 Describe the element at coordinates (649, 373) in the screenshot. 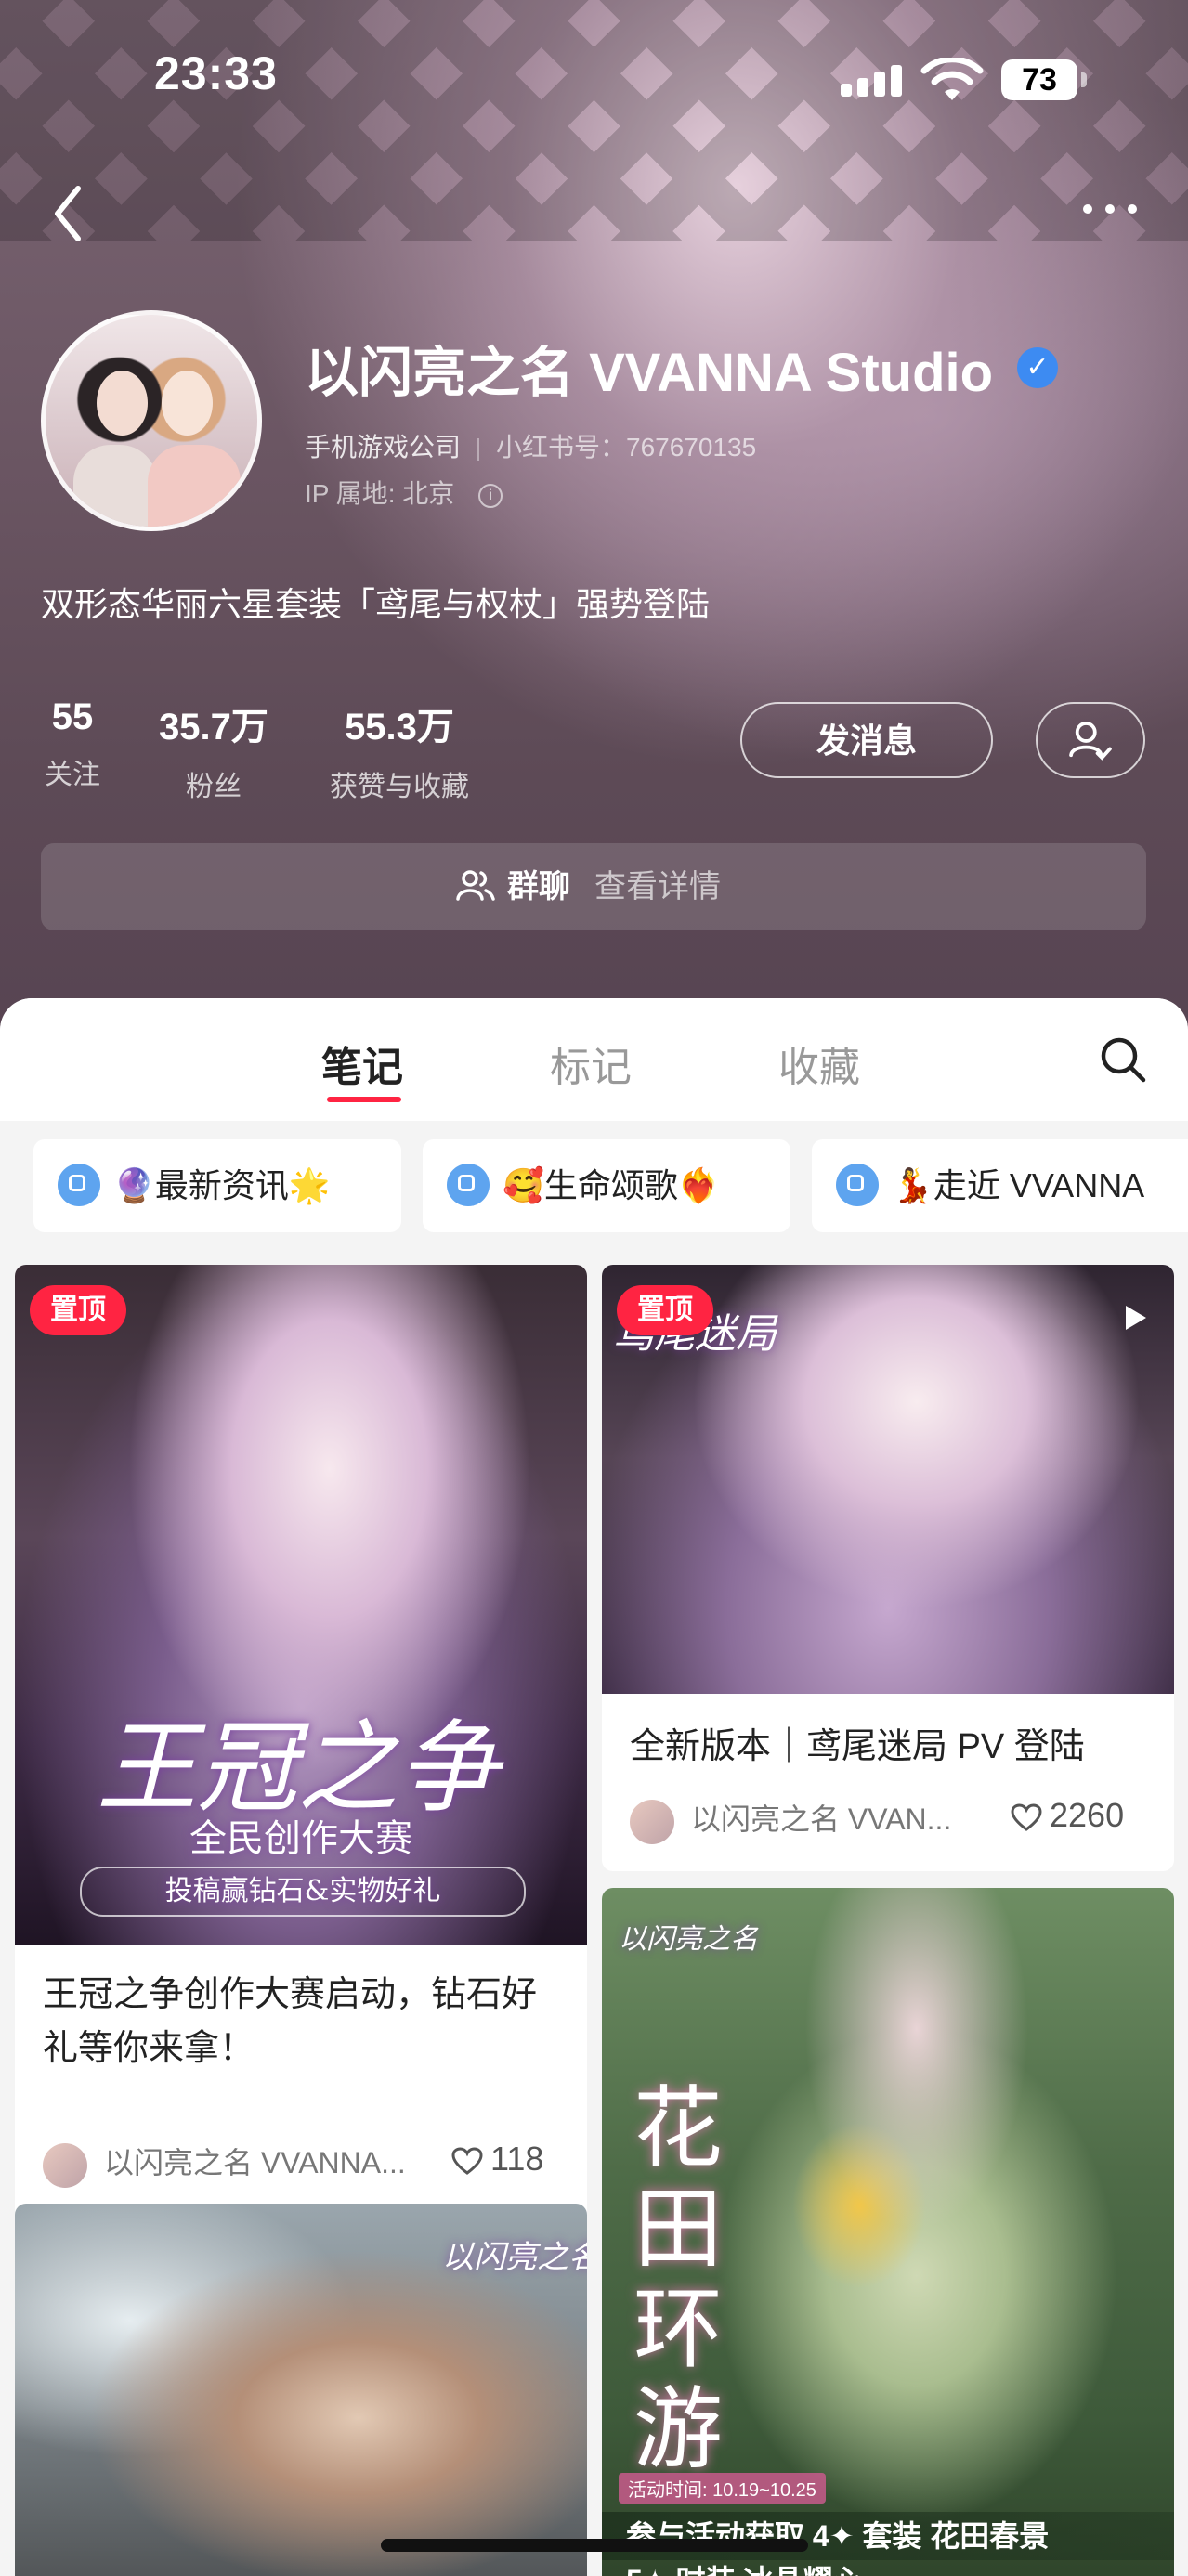

I see `profile-name: 以闪亮之名 VVANNA Studio` at that location.